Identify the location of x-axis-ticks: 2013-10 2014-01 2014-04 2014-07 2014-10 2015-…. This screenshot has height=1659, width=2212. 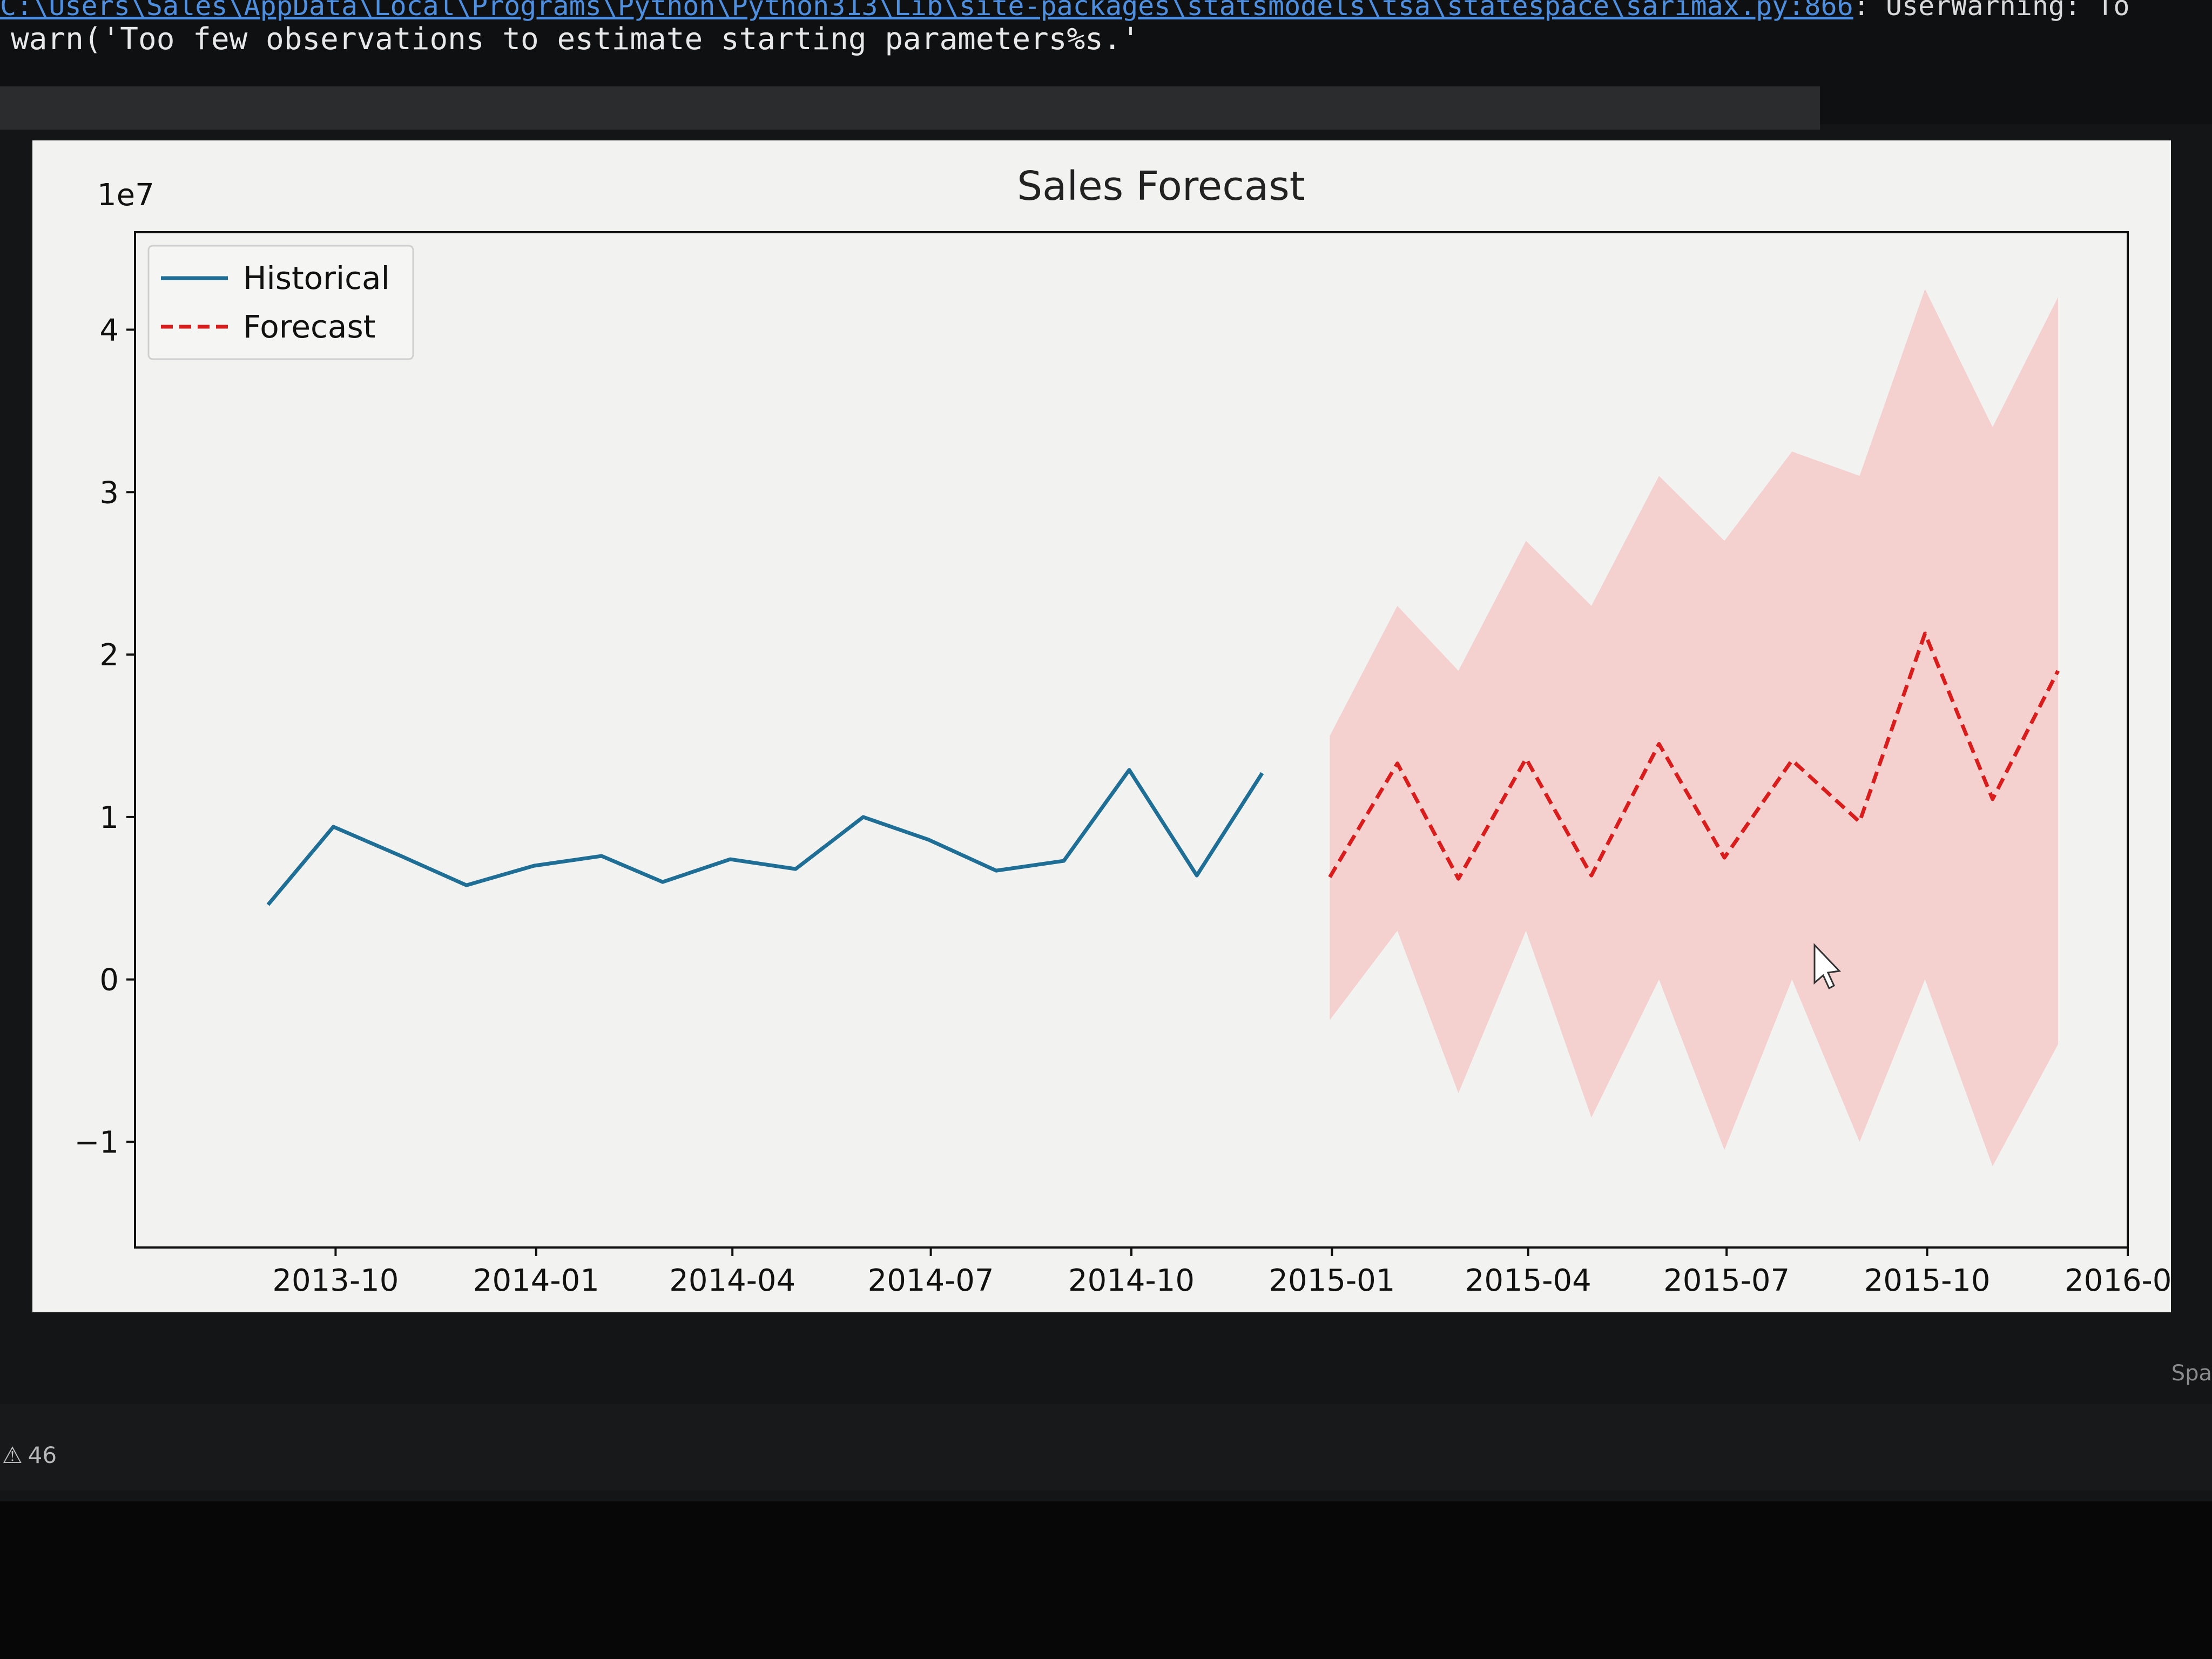
(1221, 1272).